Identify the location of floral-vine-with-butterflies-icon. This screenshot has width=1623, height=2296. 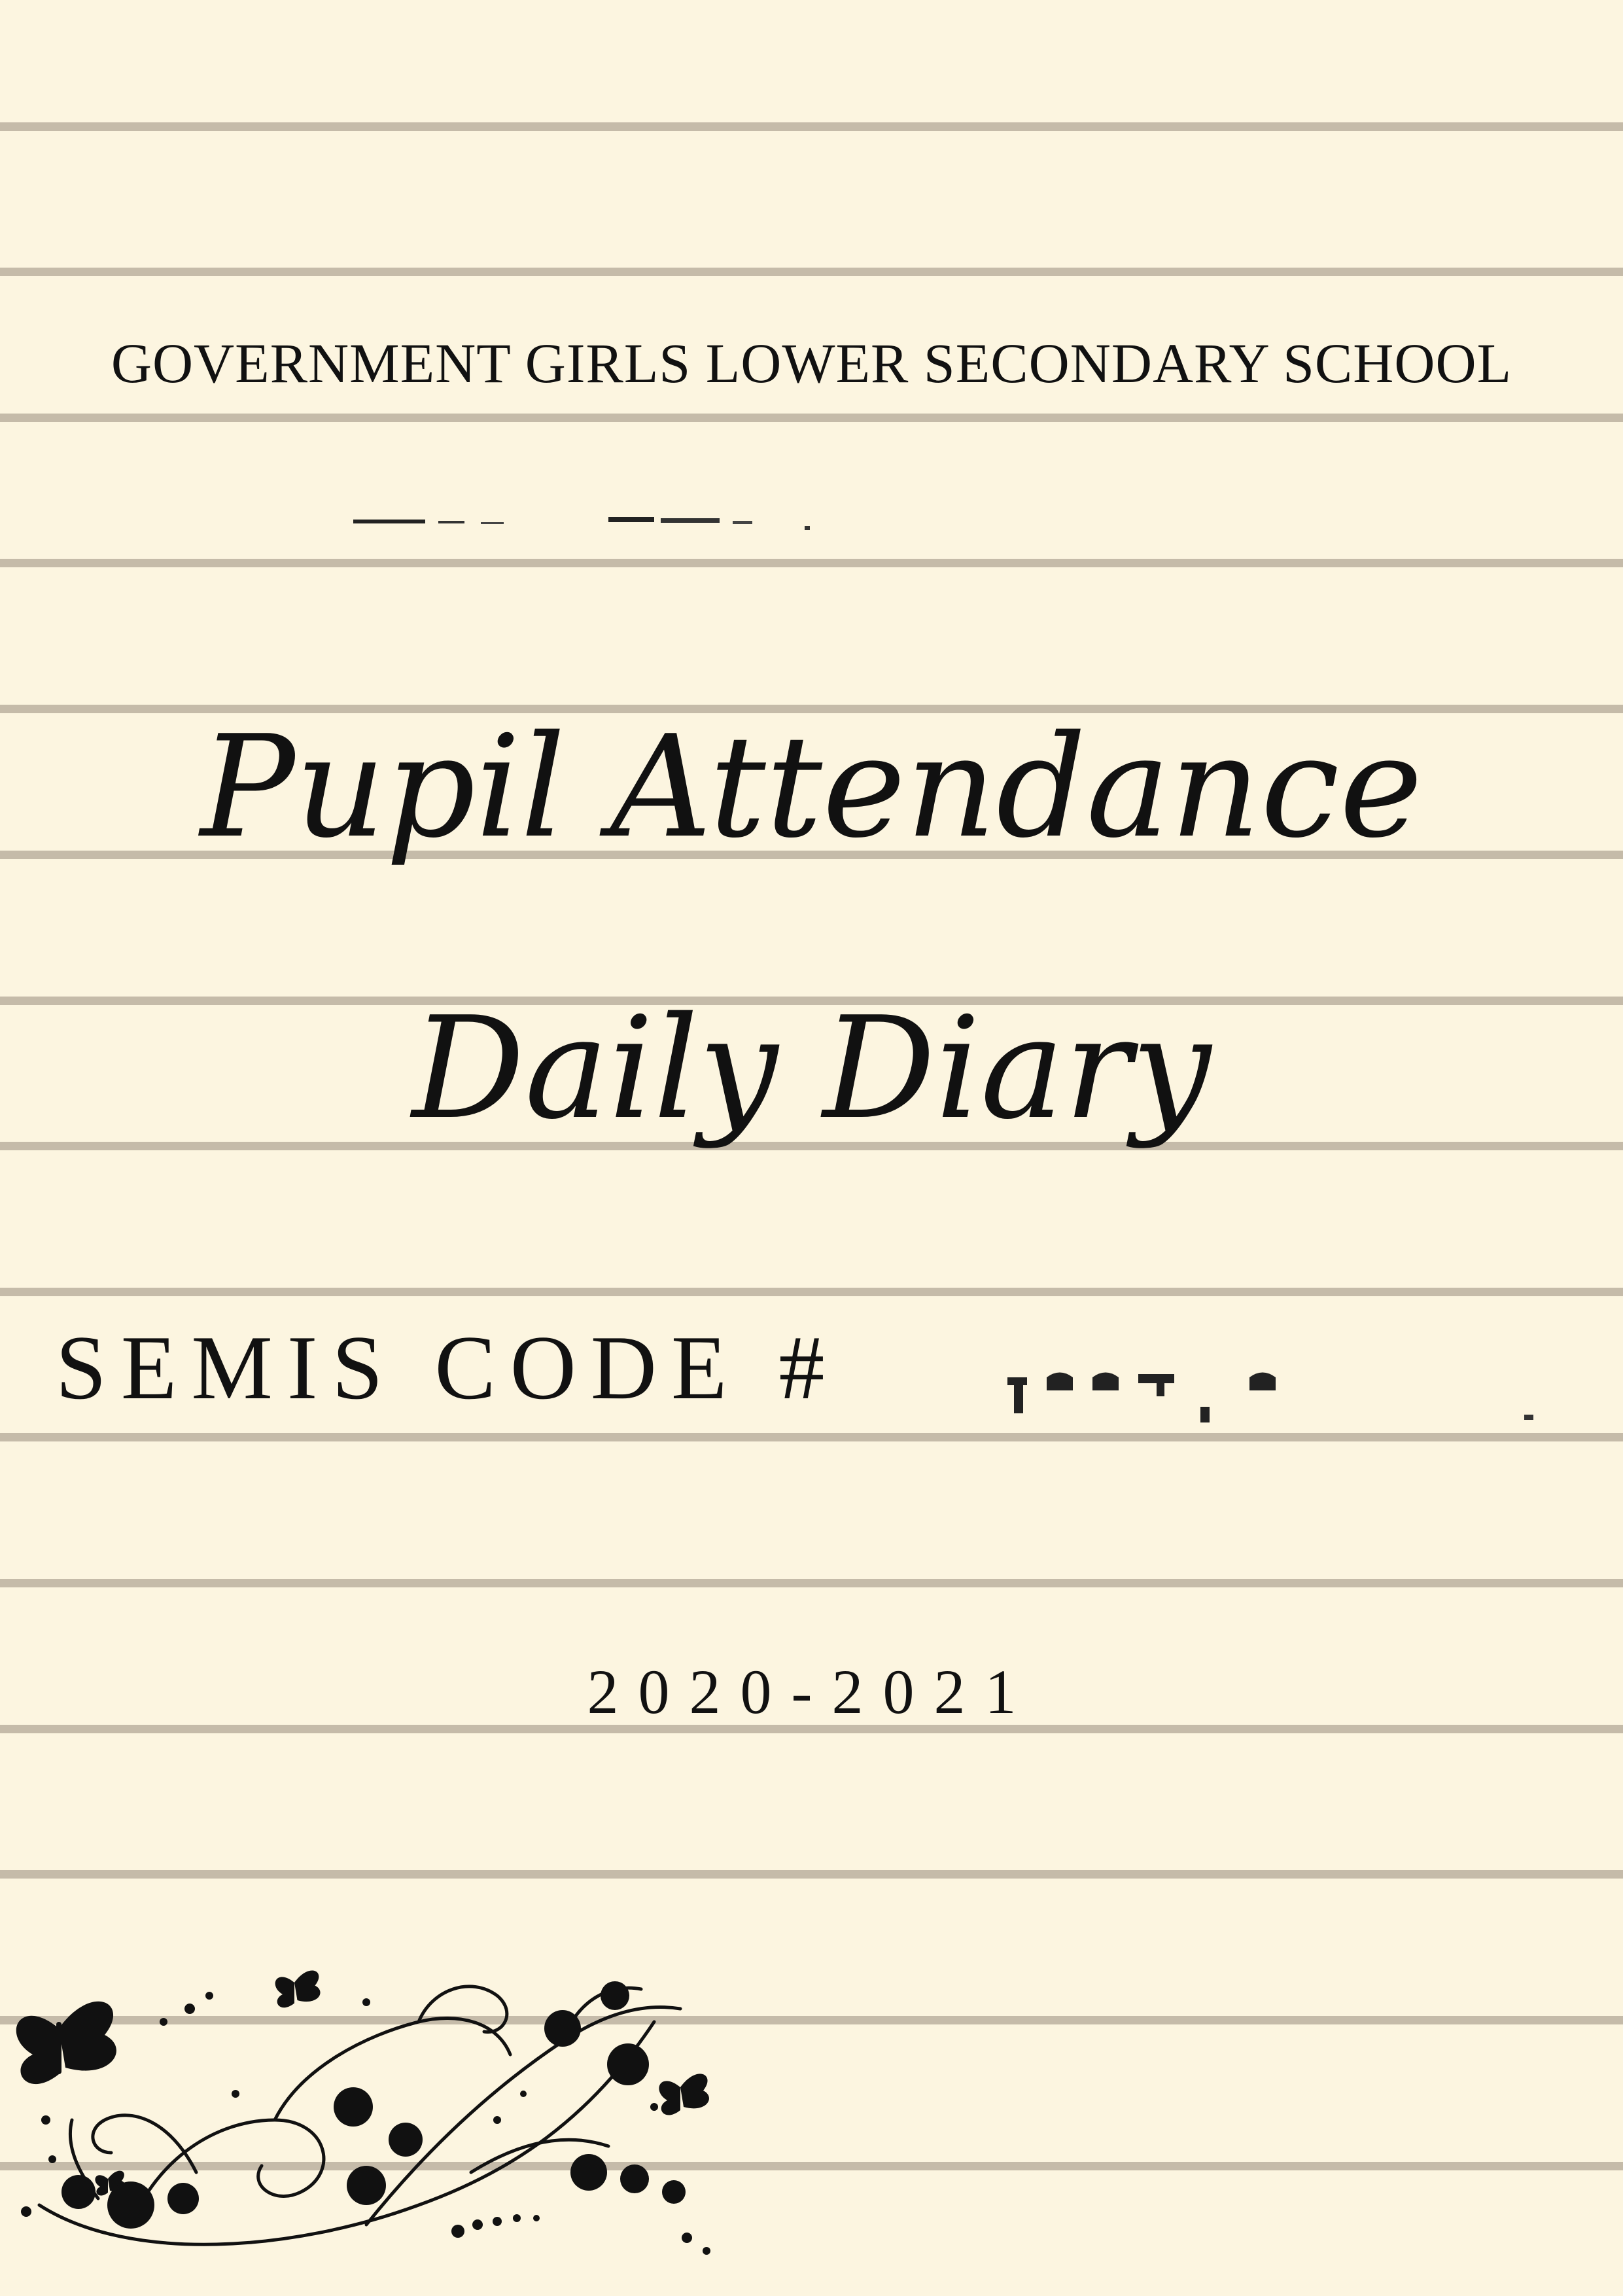
(363, 2112).